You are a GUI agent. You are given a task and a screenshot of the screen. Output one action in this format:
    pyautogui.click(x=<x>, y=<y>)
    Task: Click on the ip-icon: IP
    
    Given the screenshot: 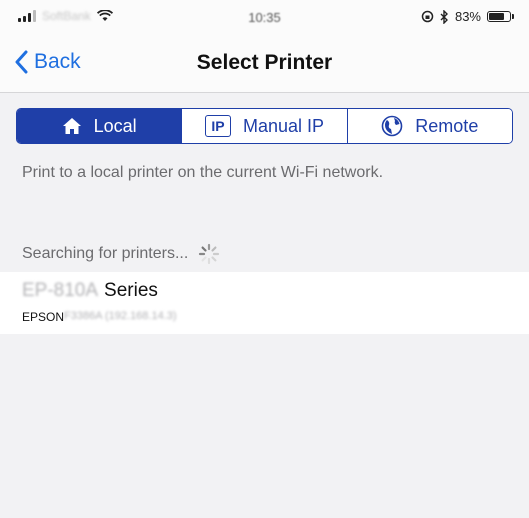 What is the action you would take?
    pyautogui.click(x=217, y=126)
    